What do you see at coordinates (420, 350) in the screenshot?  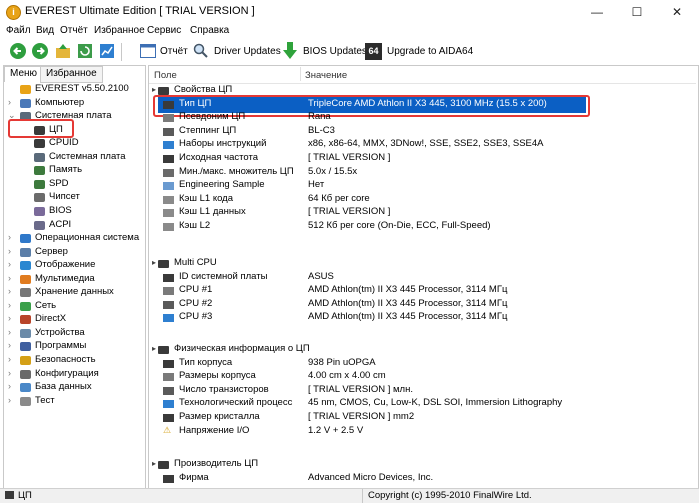 I see `section-header: ▸ Физическая информация о ЦП` at bounding box center [420, 350].